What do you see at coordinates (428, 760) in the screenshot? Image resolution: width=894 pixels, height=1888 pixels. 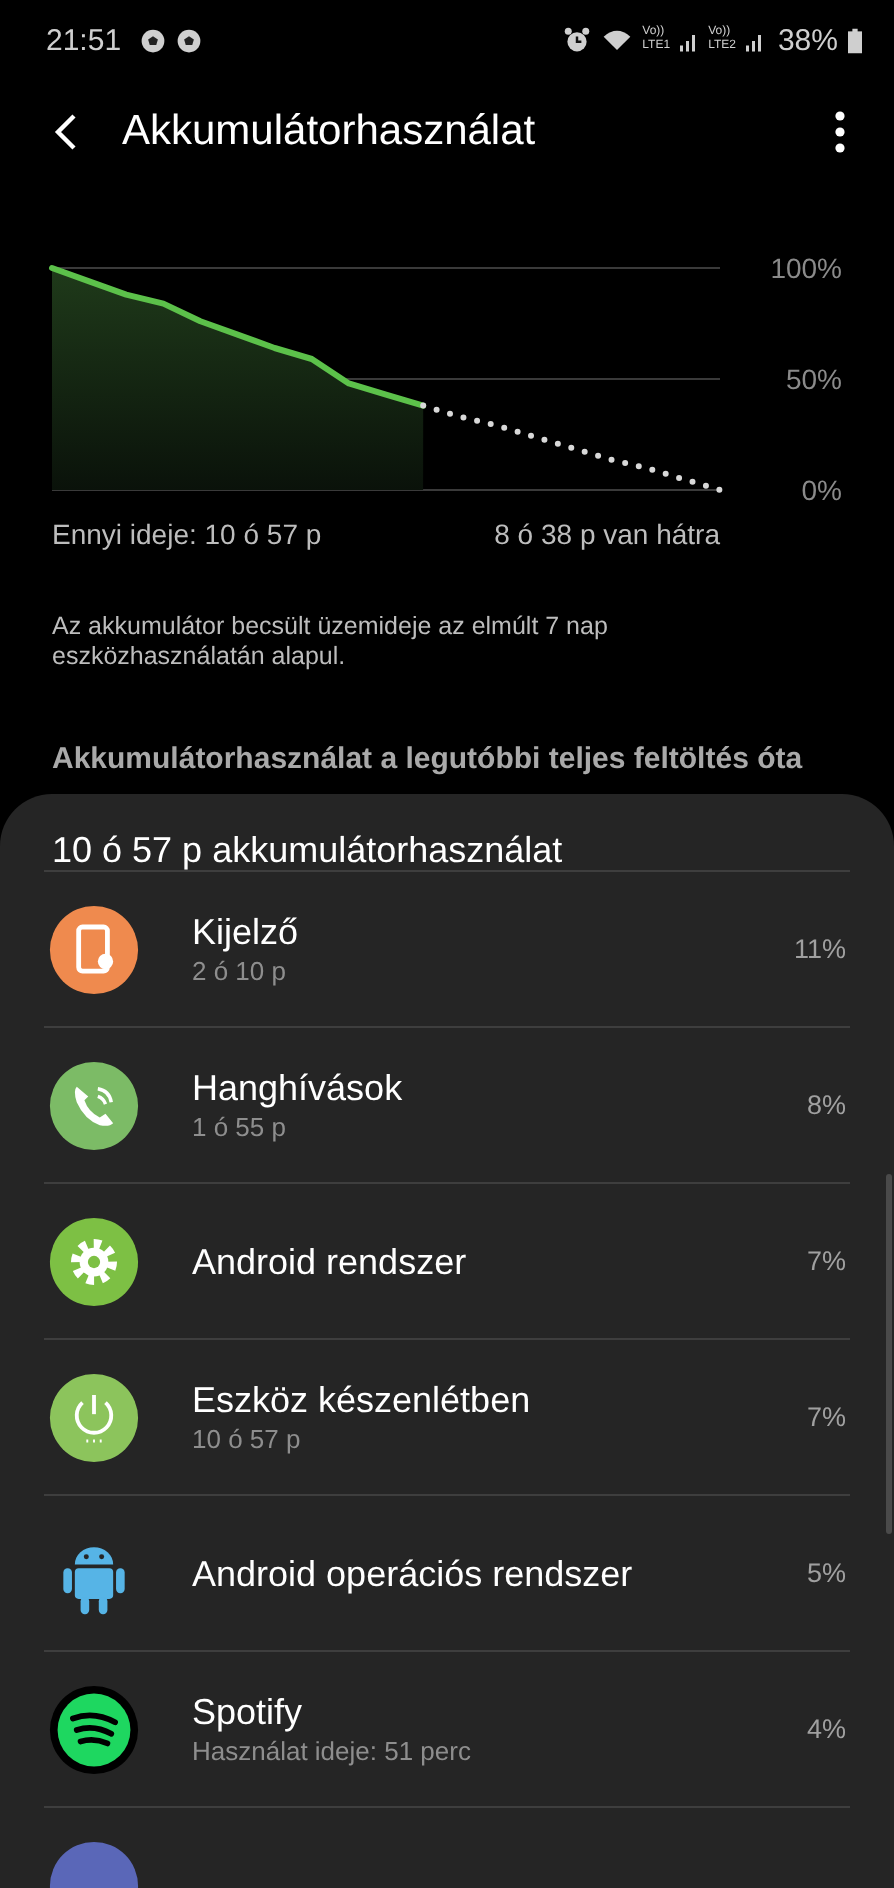 I see `section-heading: Akkumulátorhasználat a legutóbbi teljes feltöltés óta` at bounding box center [428, 760].